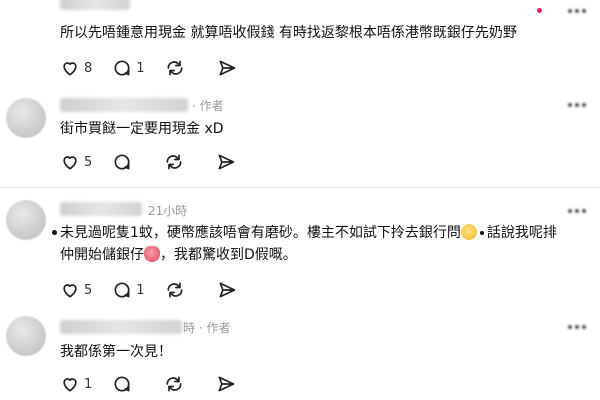 Image resolution: width=600 pixels, height=400 pixels. Describe the element at coordinates (228, 255) in the screenshot. I see `post-text-line2-b: ，我都驚收到D假嘅。` at that location.